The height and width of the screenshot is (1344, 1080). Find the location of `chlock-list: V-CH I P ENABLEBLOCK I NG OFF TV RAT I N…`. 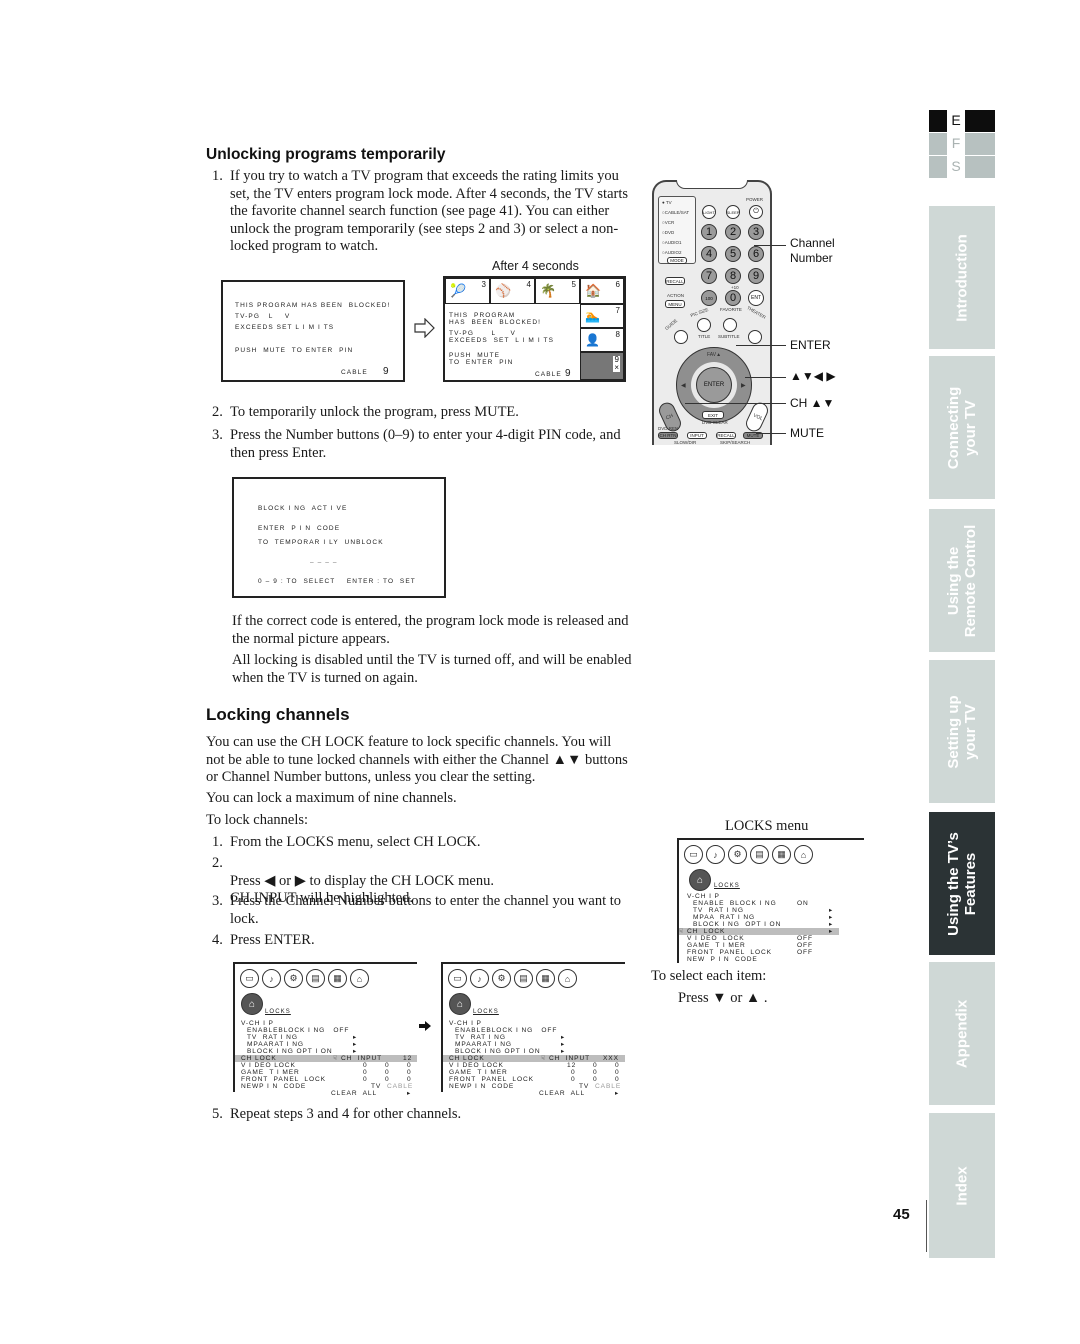

chlock-list: V-CH I P ENABLEBLOCK I NG OFF TV RAT I N… is located at coordinates (534, 1058).